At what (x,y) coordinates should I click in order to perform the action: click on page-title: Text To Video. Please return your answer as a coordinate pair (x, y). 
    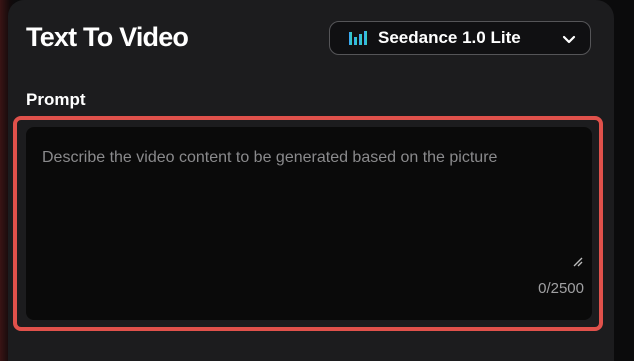
    Looking at the image, I should click on (107, 37).